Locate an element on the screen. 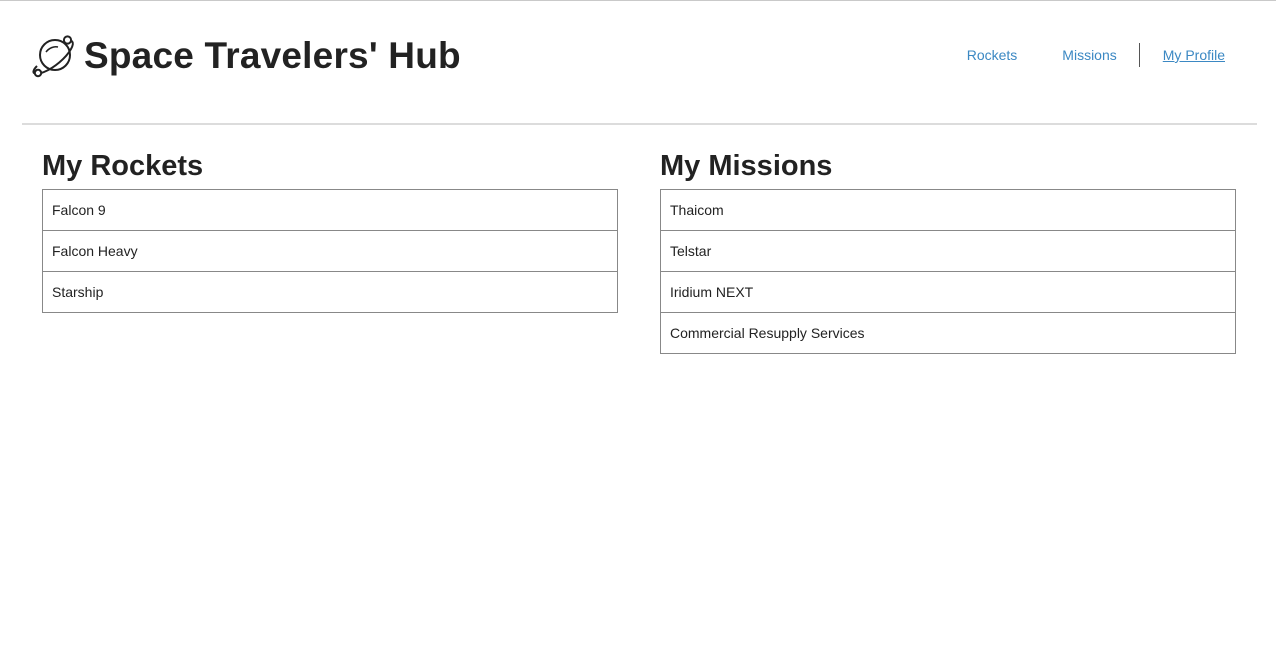 The width and height of the screenshot is (1276, 652). brand: Space Travelers' Hub is located at coordinates (245, 56).